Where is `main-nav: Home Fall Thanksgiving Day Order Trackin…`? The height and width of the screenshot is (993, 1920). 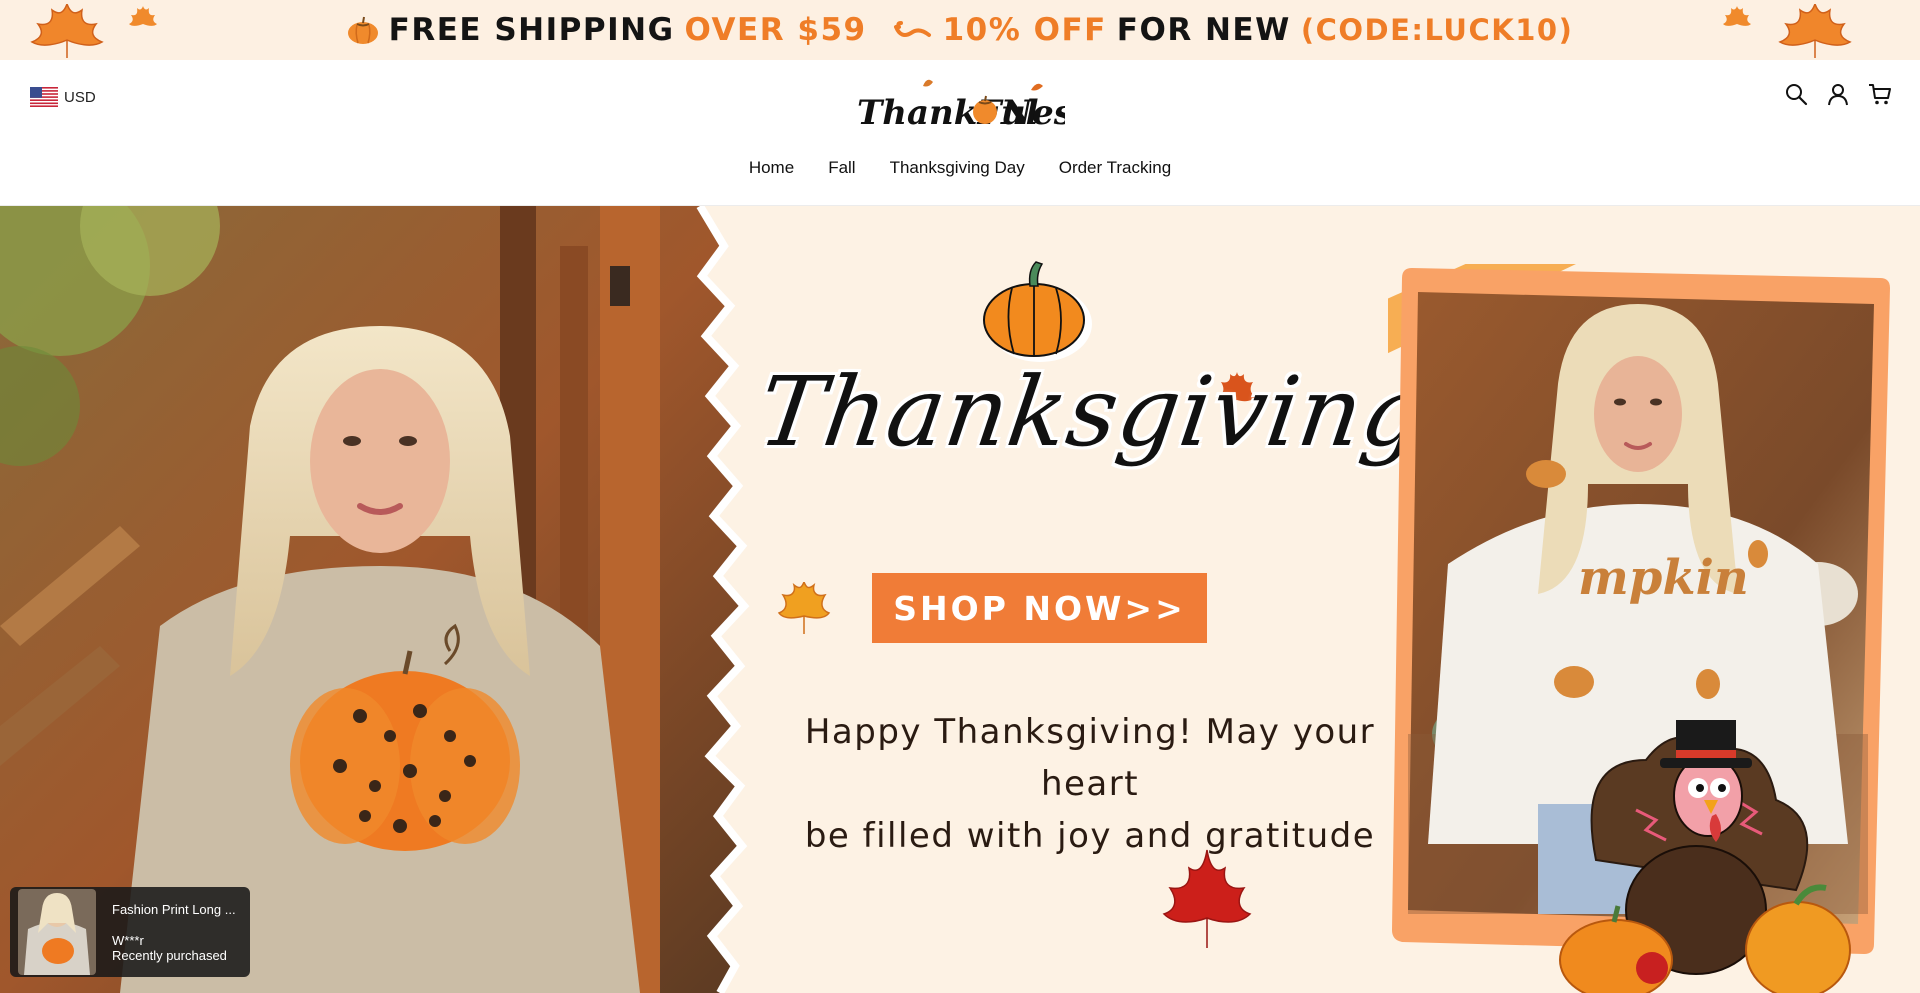
main-nav: Home Fall Thanksgiving Day Order Trackin… is located at coordinates (960, 168).